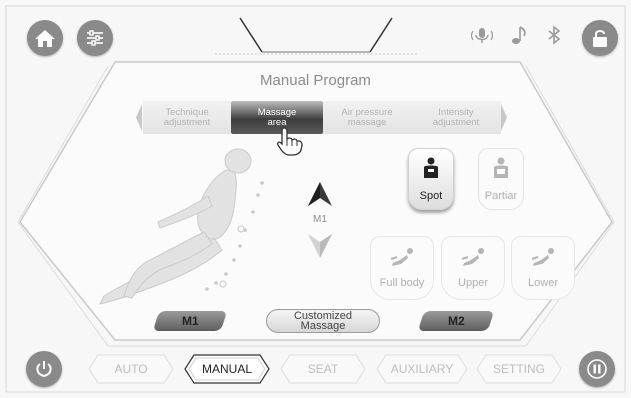 This screenshot has height=398, width=631. I want to click on person-partial-icon, so click(501, 167).